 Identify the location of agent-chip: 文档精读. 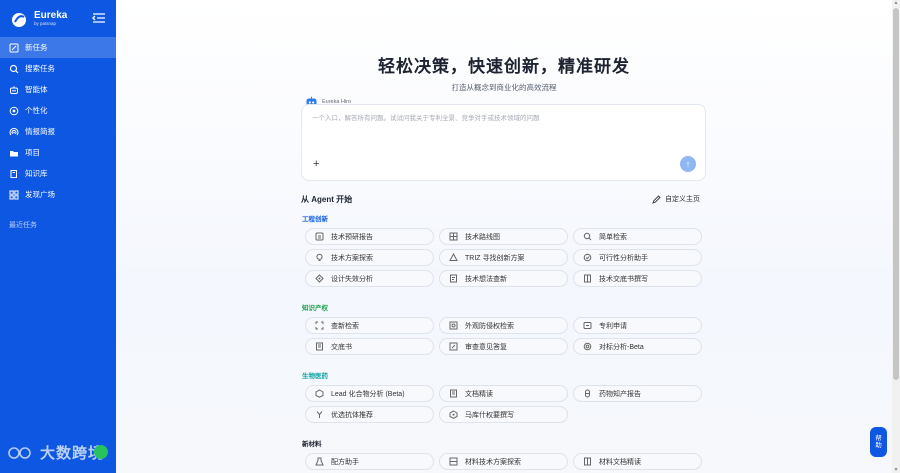
(503, 393).